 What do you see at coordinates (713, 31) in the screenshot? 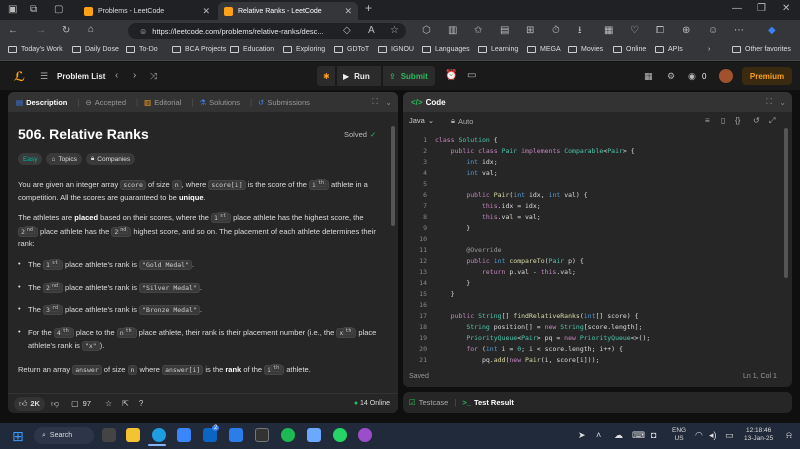
I see `feedback-icon: ☺` at bounding box center [713, 31].